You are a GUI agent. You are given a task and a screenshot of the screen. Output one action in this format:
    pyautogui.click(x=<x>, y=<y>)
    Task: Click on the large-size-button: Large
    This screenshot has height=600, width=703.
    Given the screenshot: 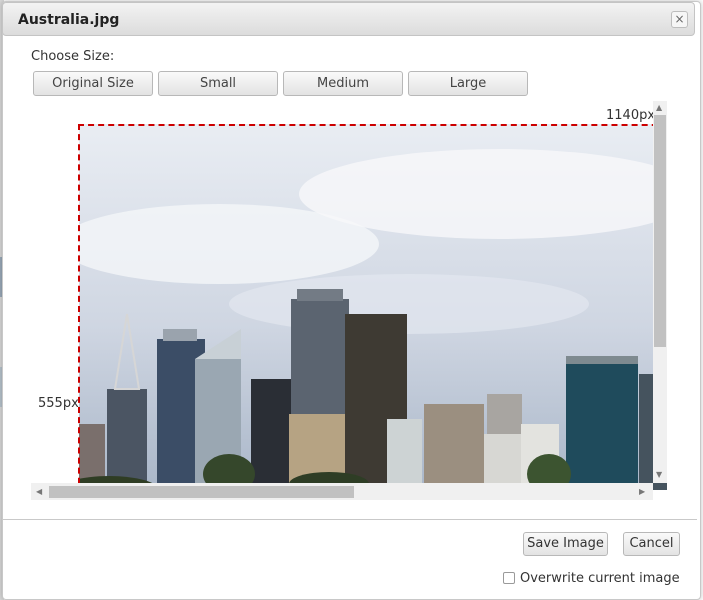 What is the action you would take?
    pyautogui.click(x=468, y=83)
    